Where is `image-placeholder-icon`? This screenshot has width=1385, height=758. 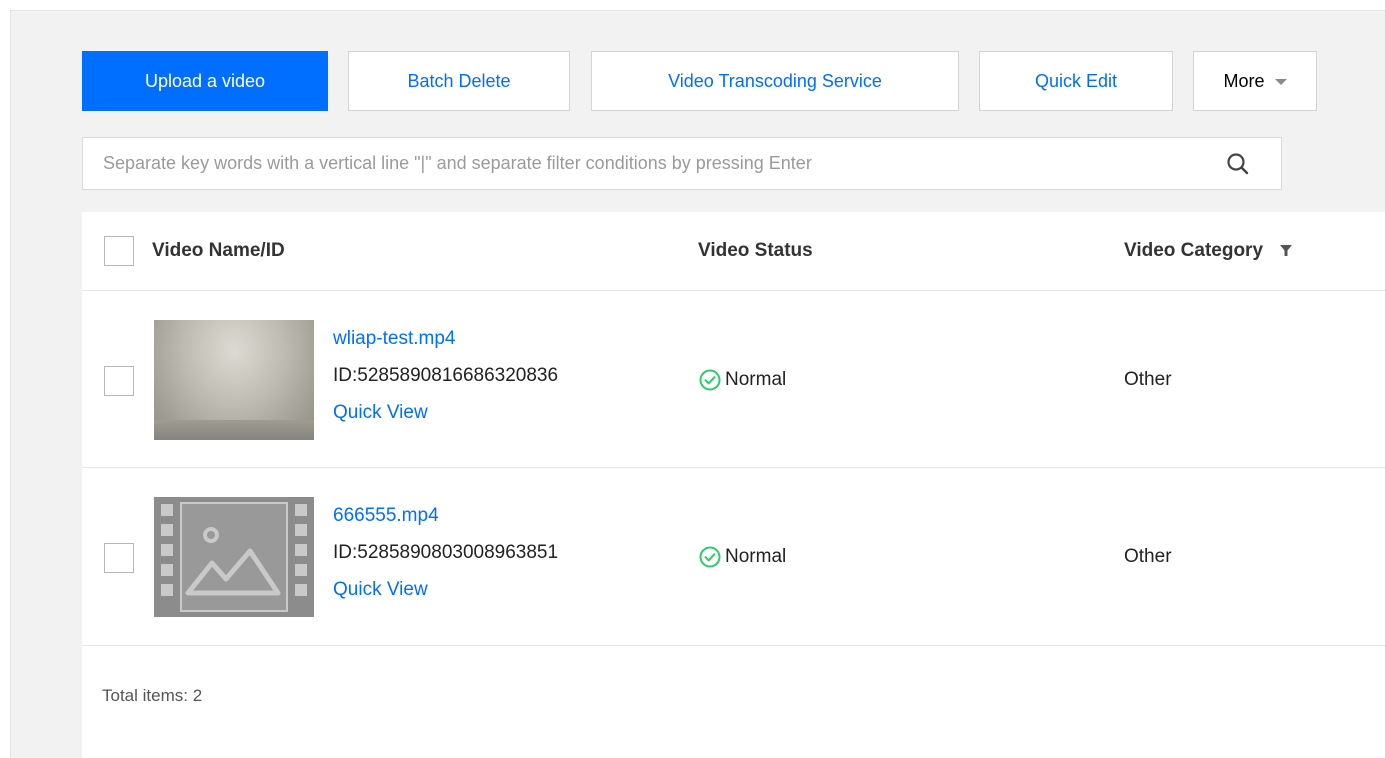
image-placeholder-icon is located at coordinates (234, 557).